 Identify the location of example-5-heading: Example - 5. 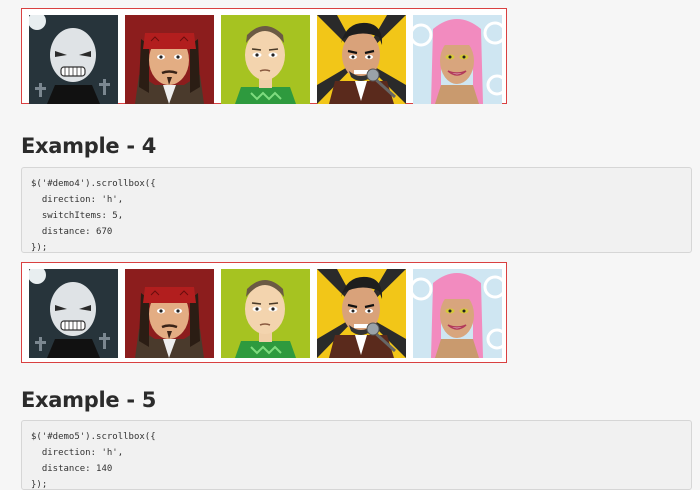
(89, 400).